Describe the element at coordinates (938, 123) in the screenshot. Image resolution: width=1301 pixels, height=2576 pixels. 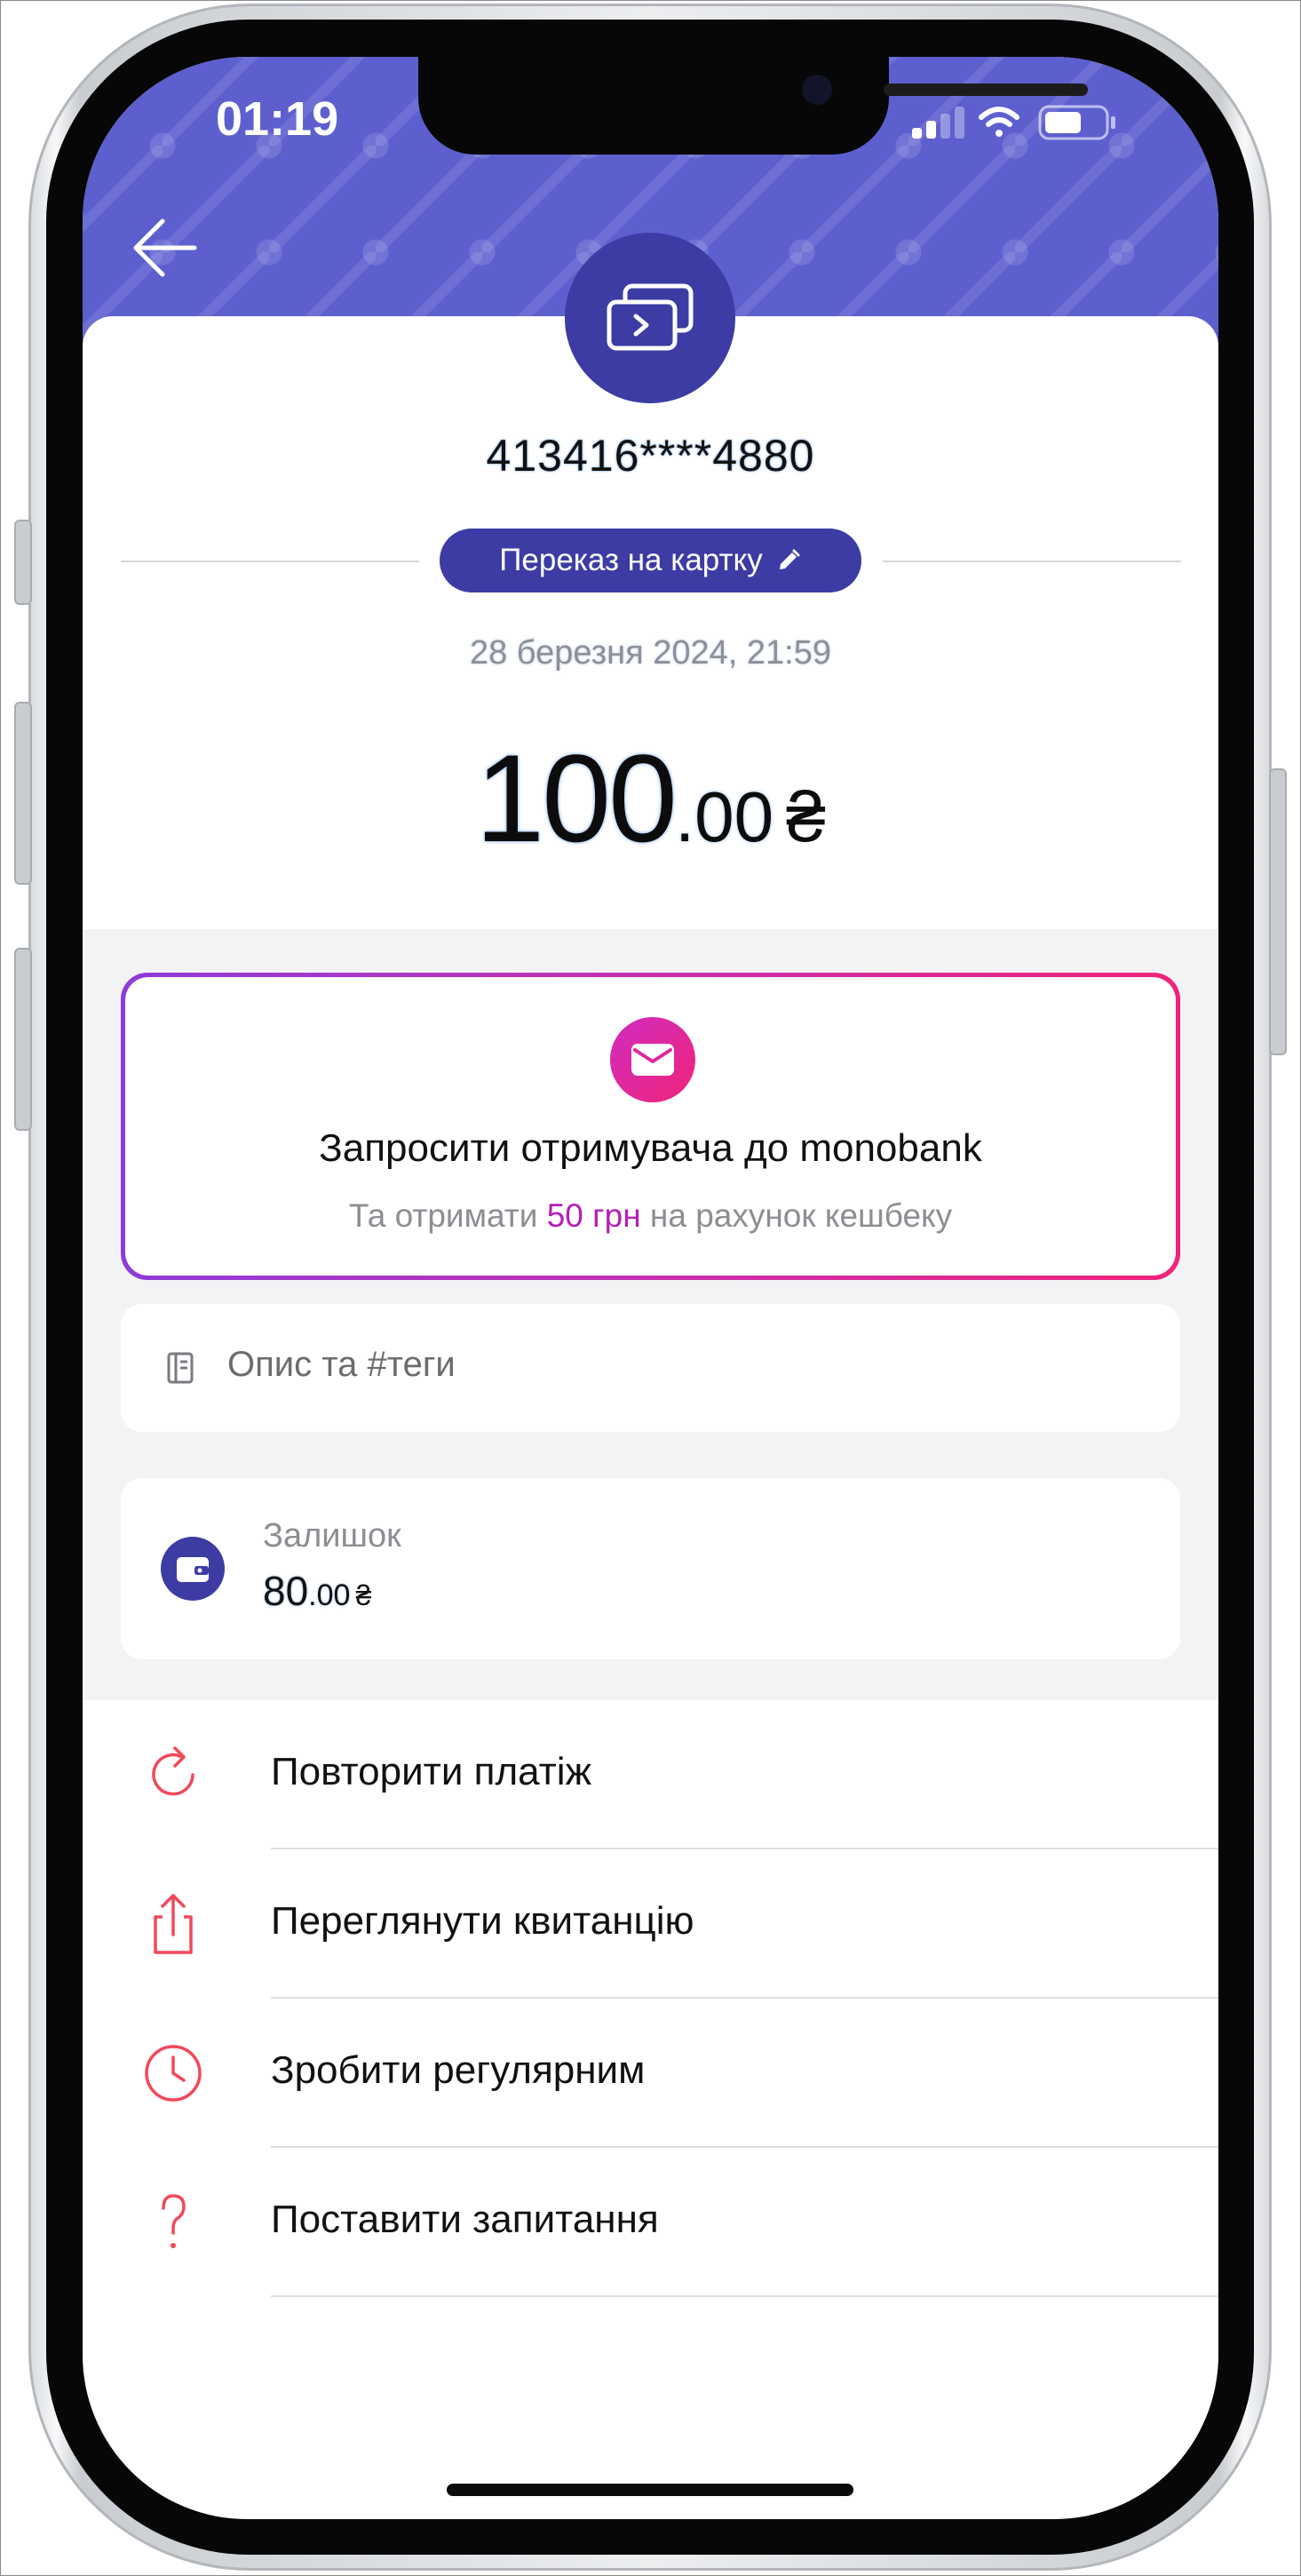
I see `cellular-signal-icon` at that location.